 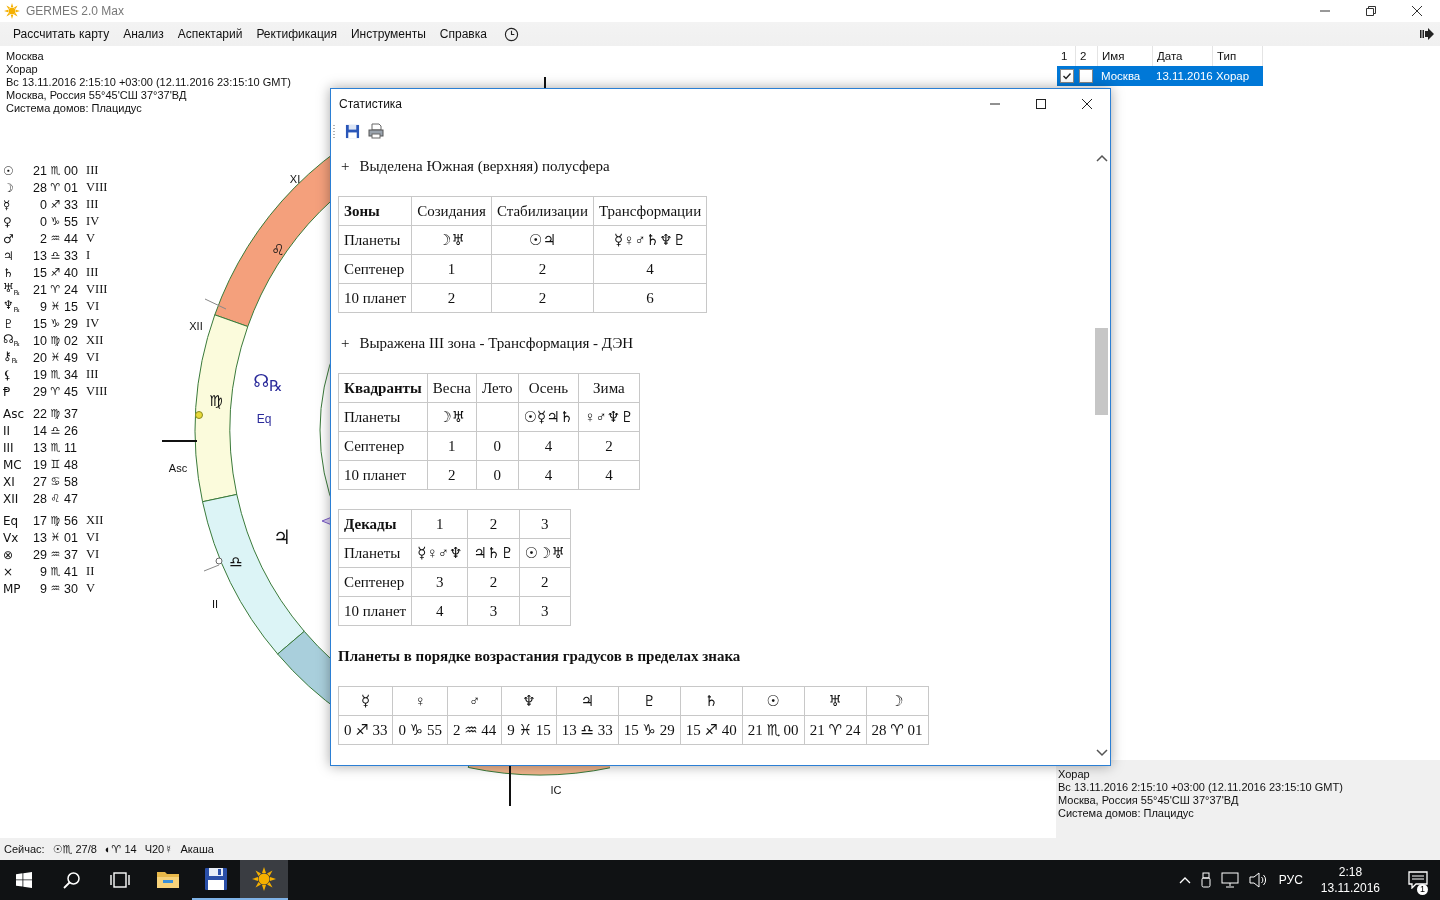 I want to click on clock-date: 13.11.2016, so click(x=1350, y=888).